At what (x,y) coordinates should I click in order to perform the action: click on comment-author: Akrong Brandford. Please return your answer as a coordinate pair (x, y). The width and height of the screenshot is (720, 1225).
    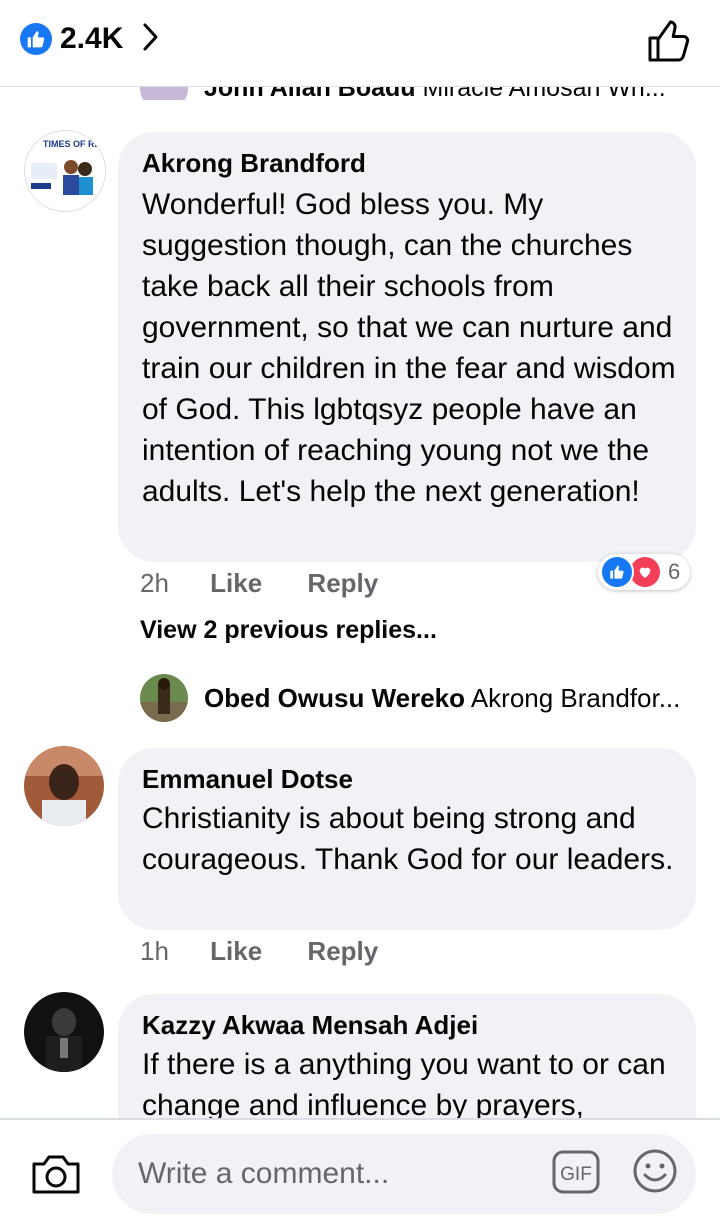
    Looking at the image, I should click on (254, 163).